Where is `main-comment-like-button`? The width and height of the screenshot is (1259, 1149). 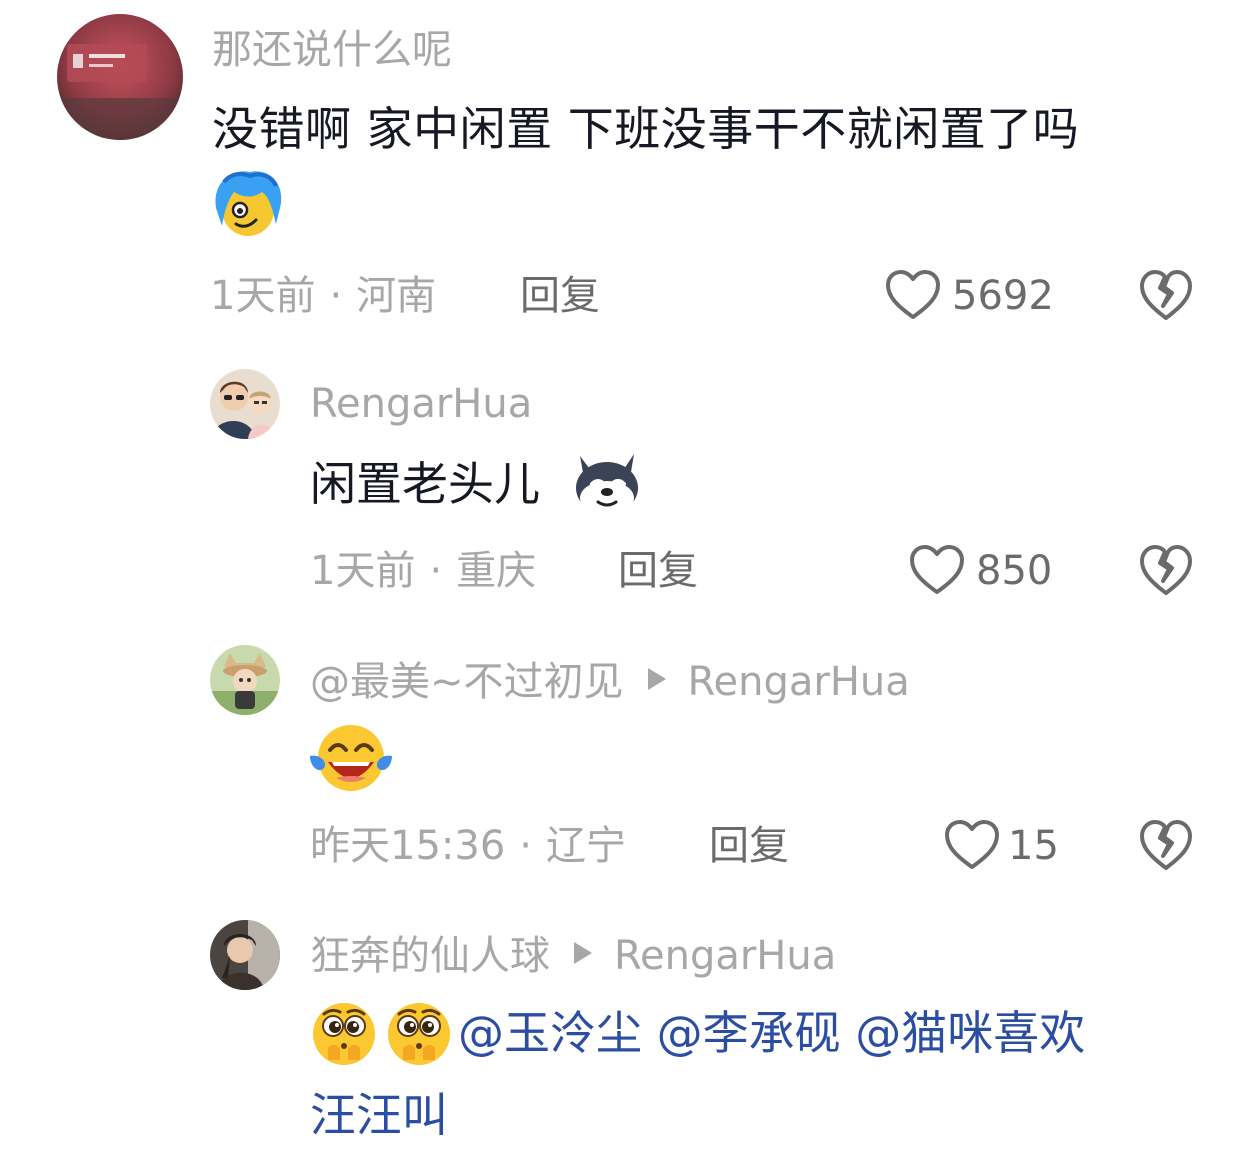 main-comment-like-button is located at coordinates (913, 295).